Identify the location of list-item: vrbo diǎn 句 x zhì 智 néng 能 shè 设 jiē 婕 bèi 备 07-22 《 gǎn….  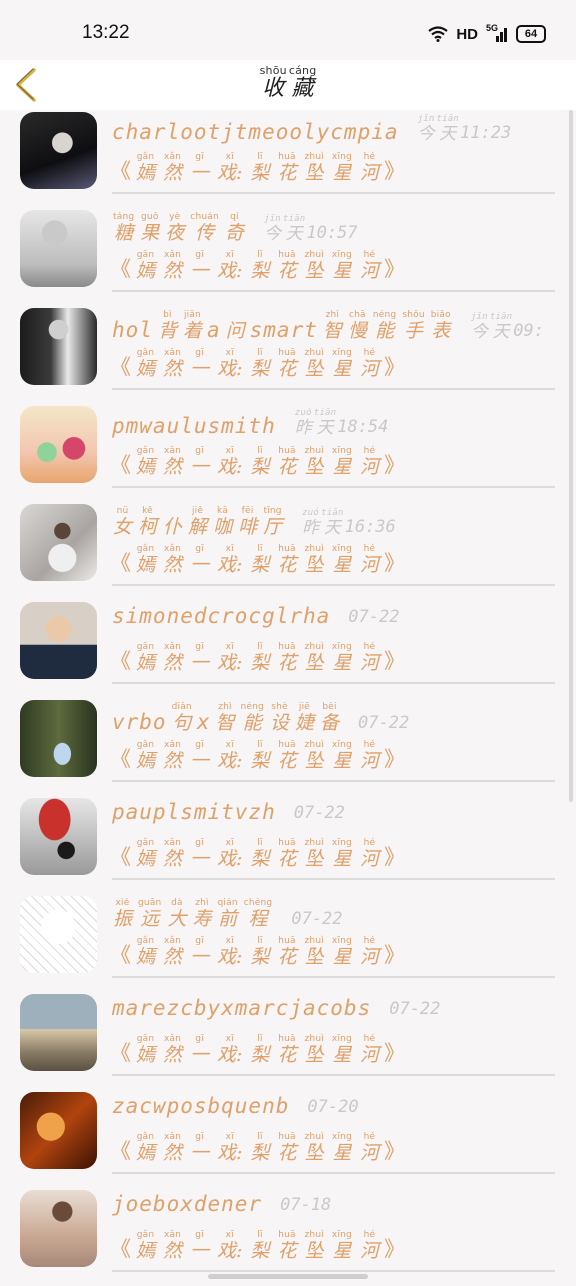
(288, 747).